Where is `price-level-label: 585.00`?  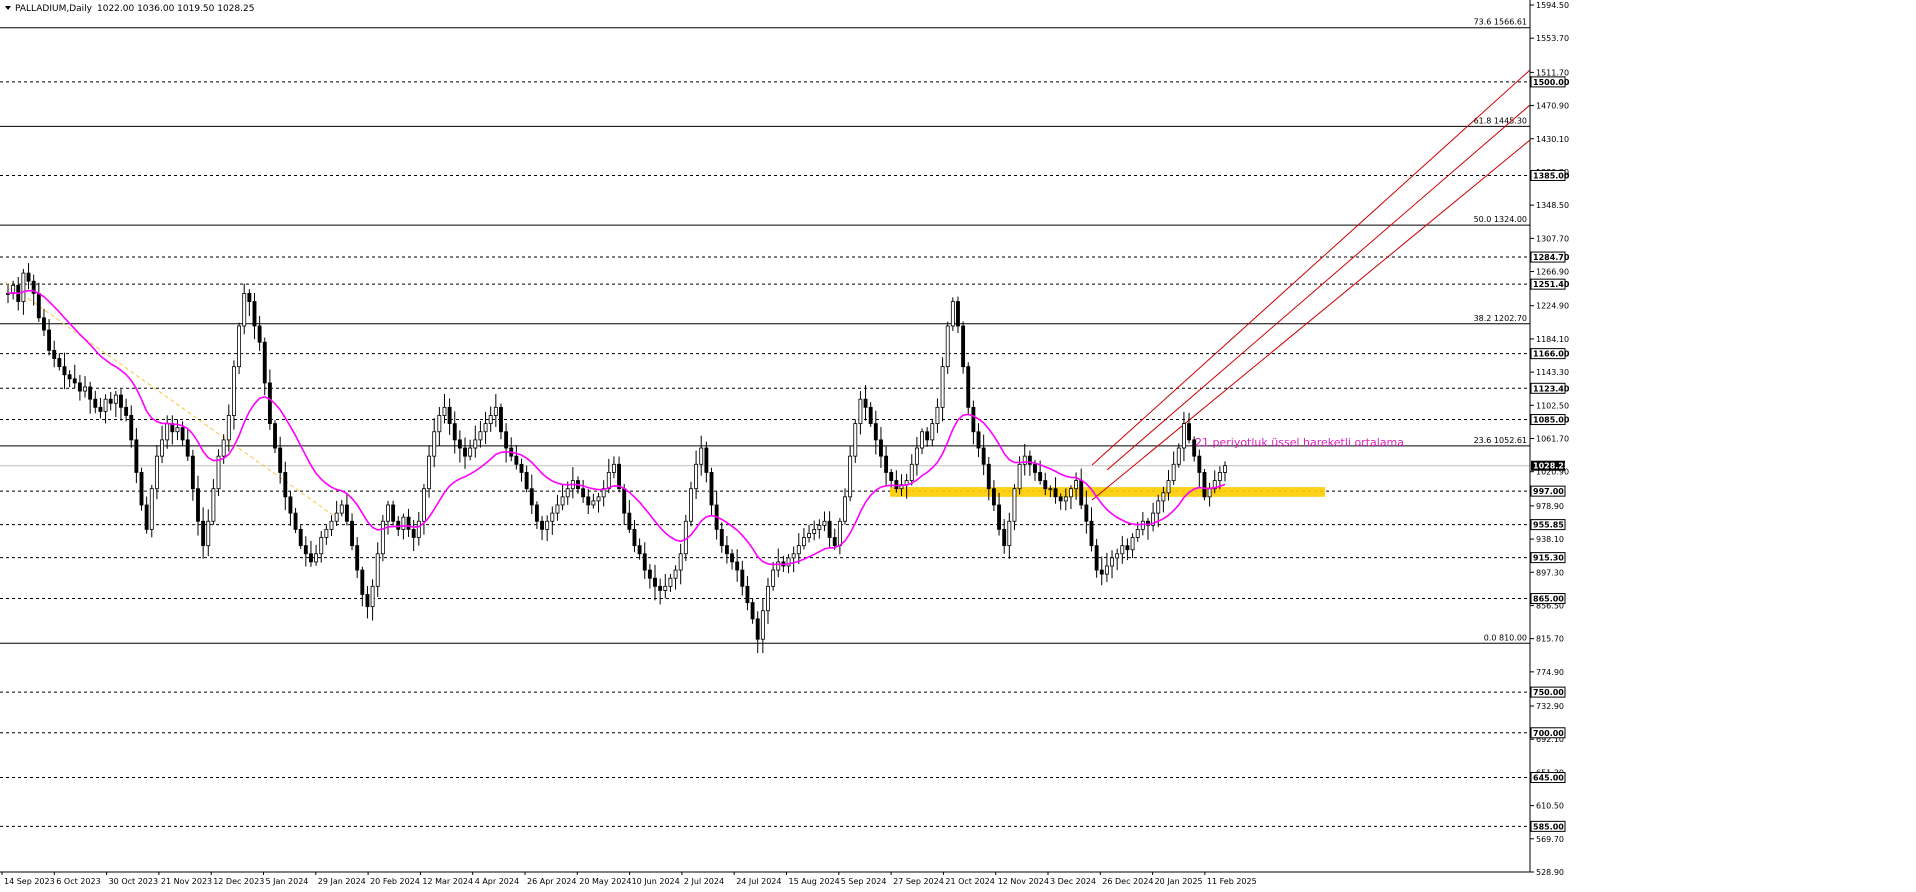 price-level-label: 585.00 is located at coordinates (1548, 826).